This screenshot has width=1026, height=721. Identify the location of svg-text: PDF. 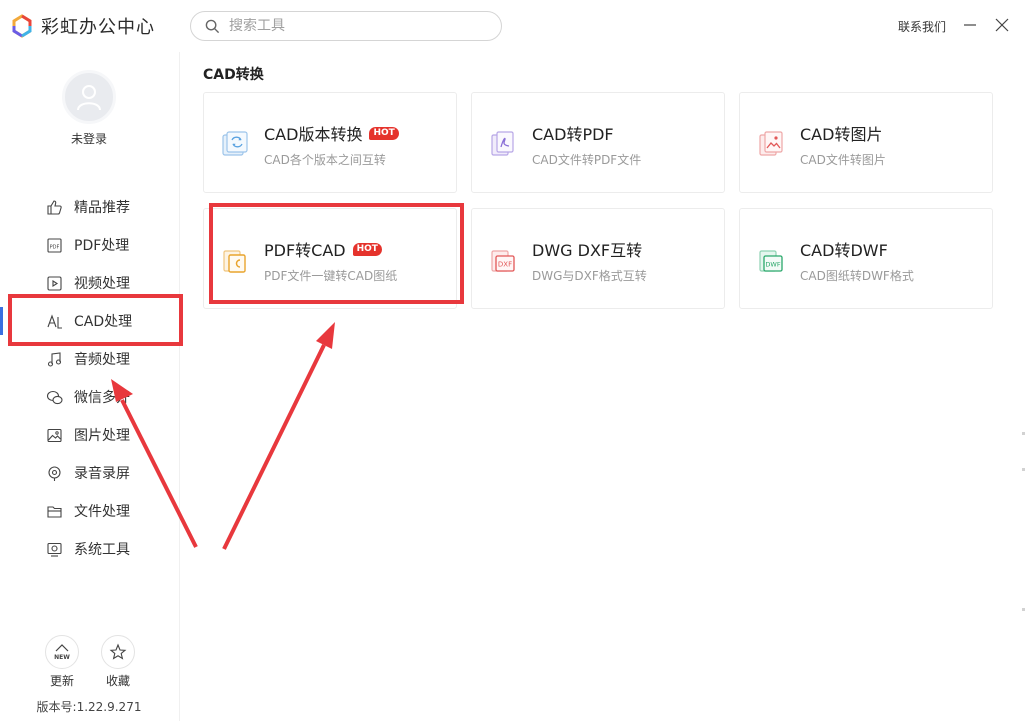
(55, 247).